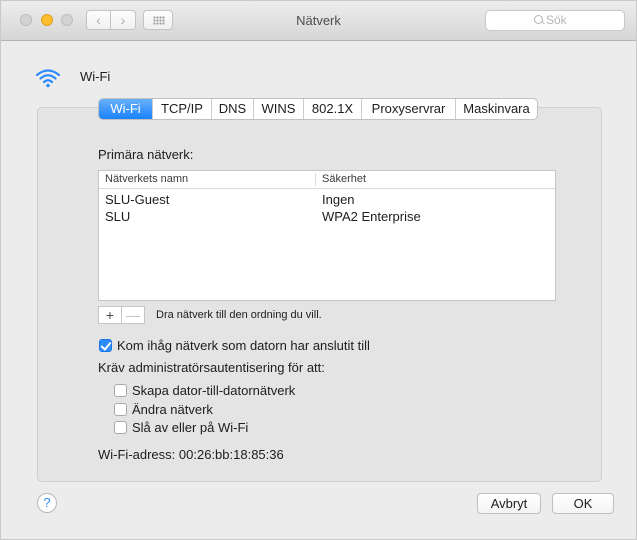 The image size is (637, 540). I want to click on network-name: SLU-Guest, so click(137, 199).